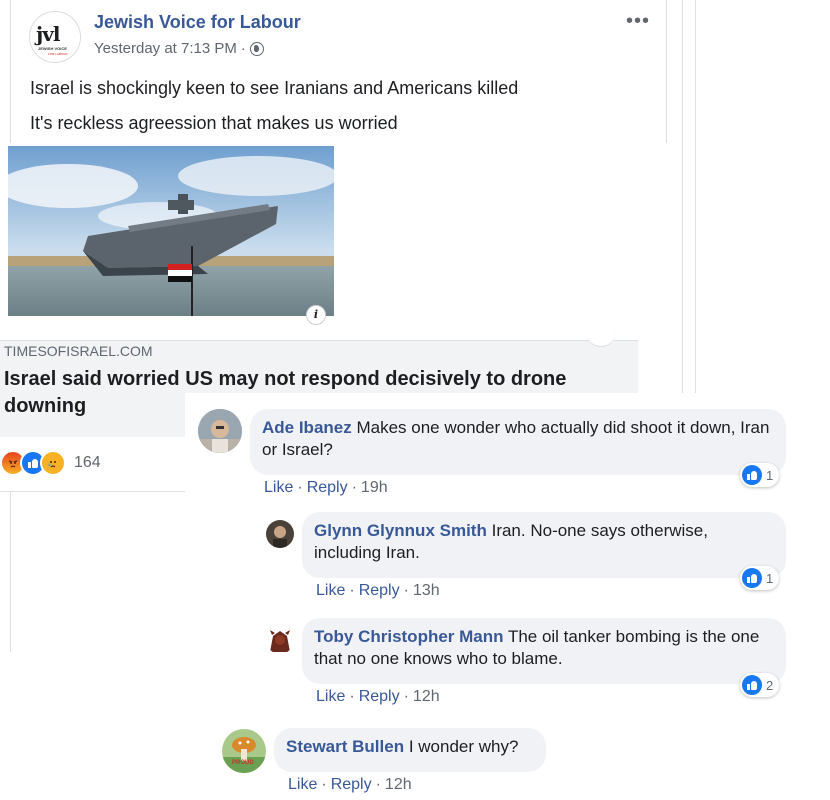 Image resolution: width=830 pixels, height=800 pixels. I want to click on reaction-count: 164, so click(87, 463).